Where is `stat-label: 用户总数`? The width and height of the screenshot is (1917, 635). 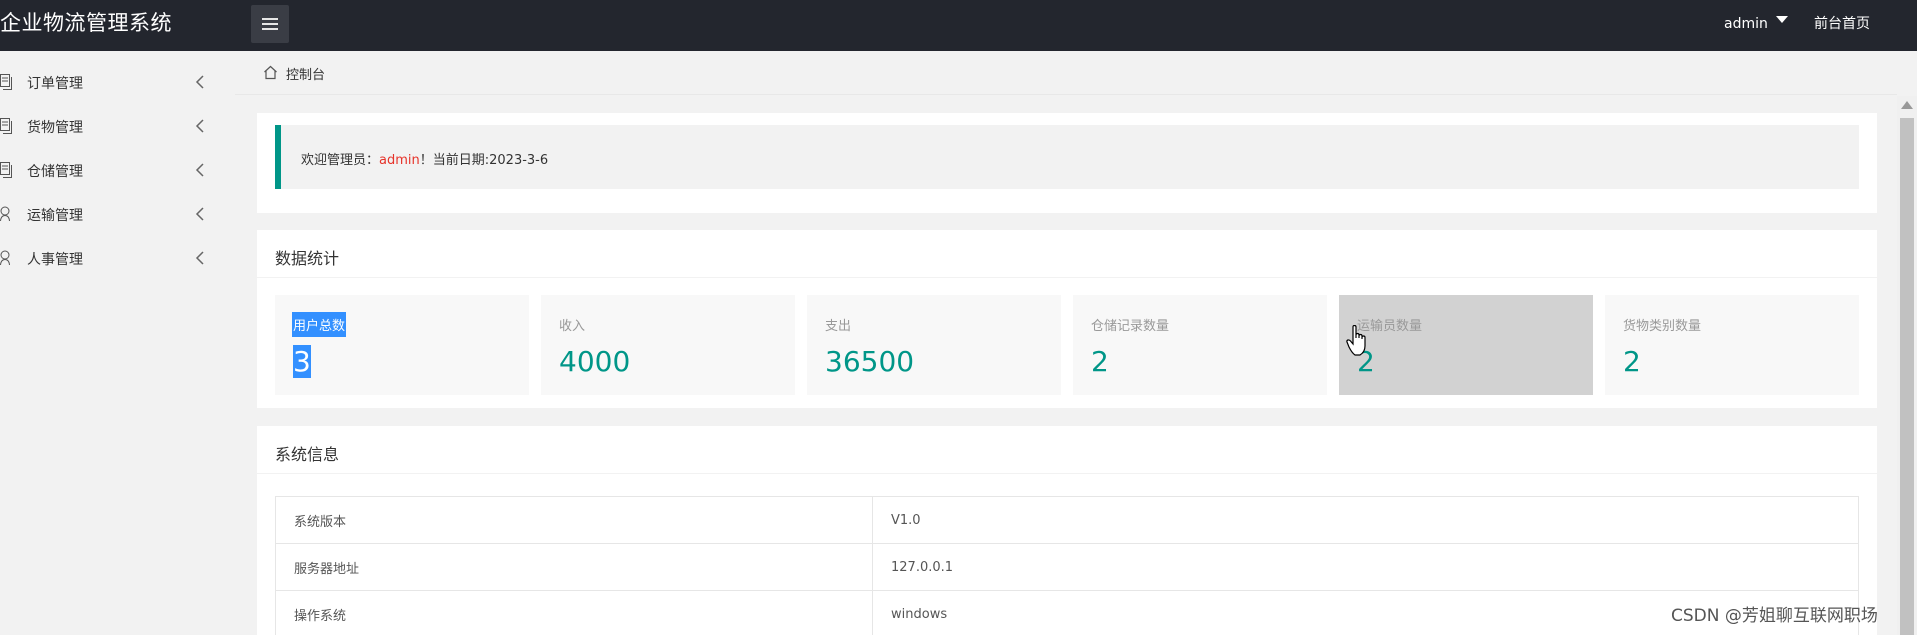 stat-label: 用户总数 is located at coordinates (319, 324).